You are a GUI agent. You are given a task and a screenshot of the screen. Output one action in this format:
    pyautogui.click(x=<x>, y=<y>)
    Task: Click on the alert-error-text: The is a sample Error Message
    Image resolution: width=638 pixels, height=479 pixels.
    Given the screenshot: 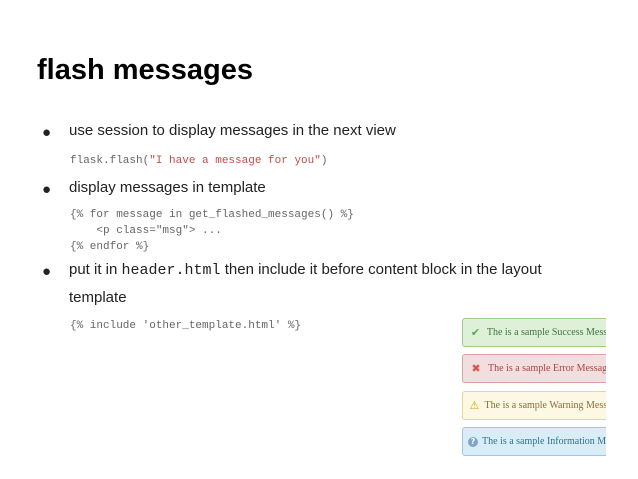 What is the action you would take?
    pyautogui.click(x=547, y=368)
    